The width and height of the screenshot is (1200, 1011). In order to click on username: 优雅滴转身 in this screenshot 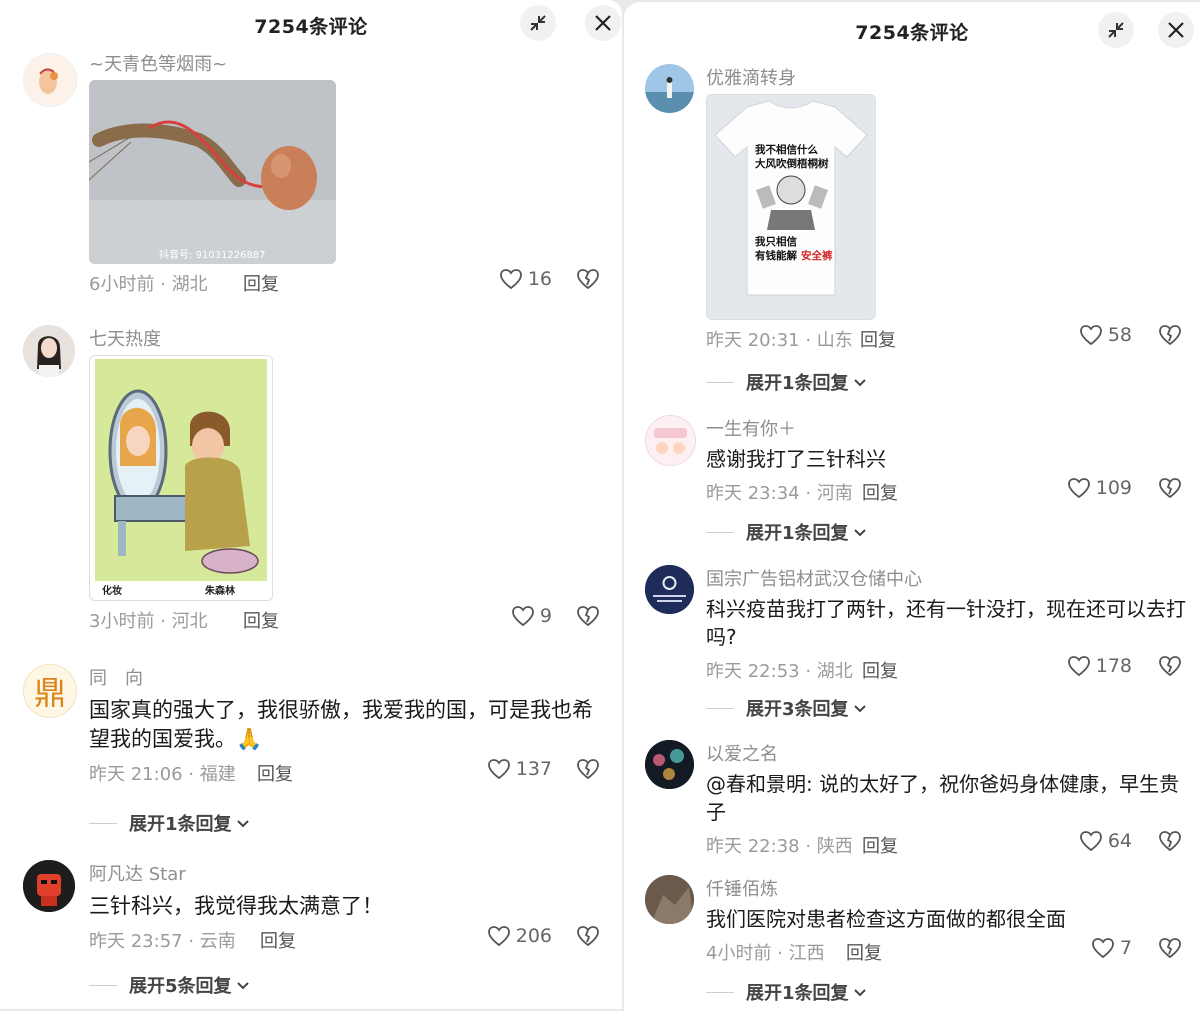, I will do `click(947, 77)`.